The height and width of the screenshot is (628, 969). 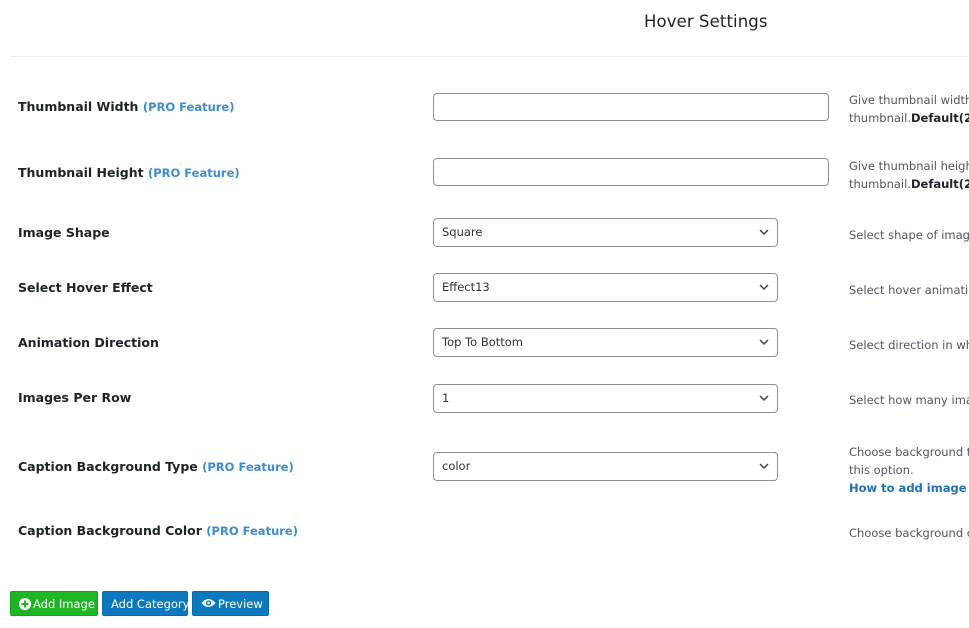 I want to click on thumbnail-width-label-text: Thumbnail Width, so click(x=78, y=106).